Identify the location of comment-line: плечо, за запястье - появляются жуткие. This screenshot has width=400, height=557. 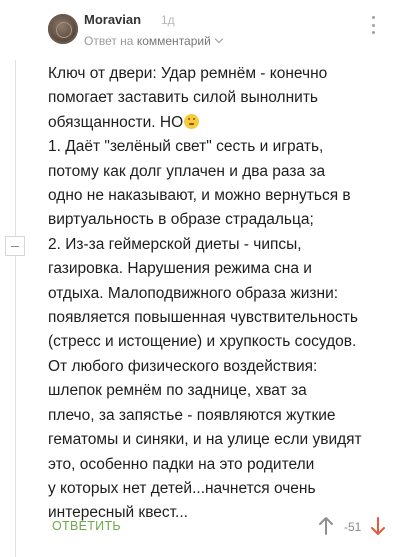
(192, 415).